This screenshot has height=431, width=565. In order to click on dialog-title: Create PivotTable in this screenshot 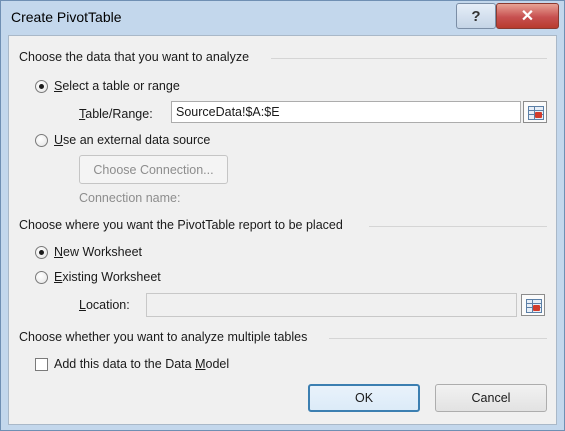, I will do `click(66, 17)`.